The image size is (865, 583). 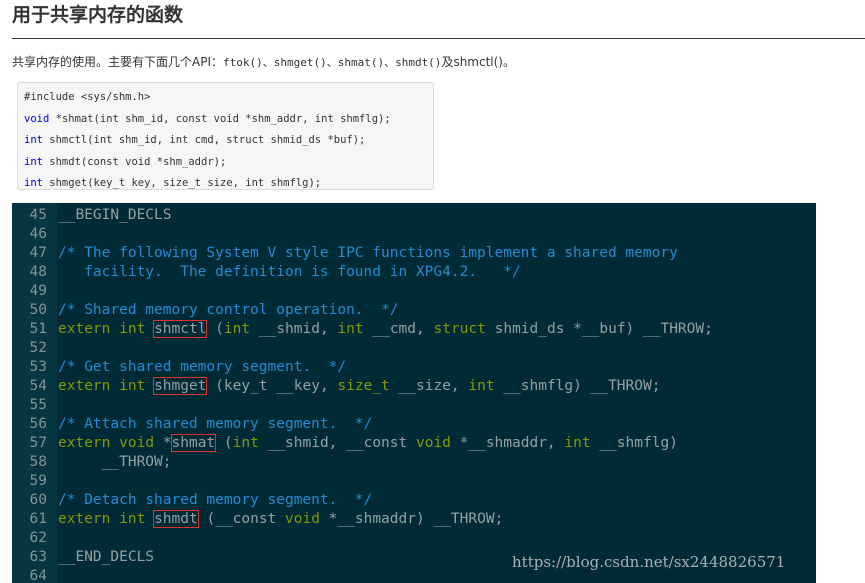 I want to click on comment-text: /* Detach shared memory segment. */, so click(x=215, y=500).